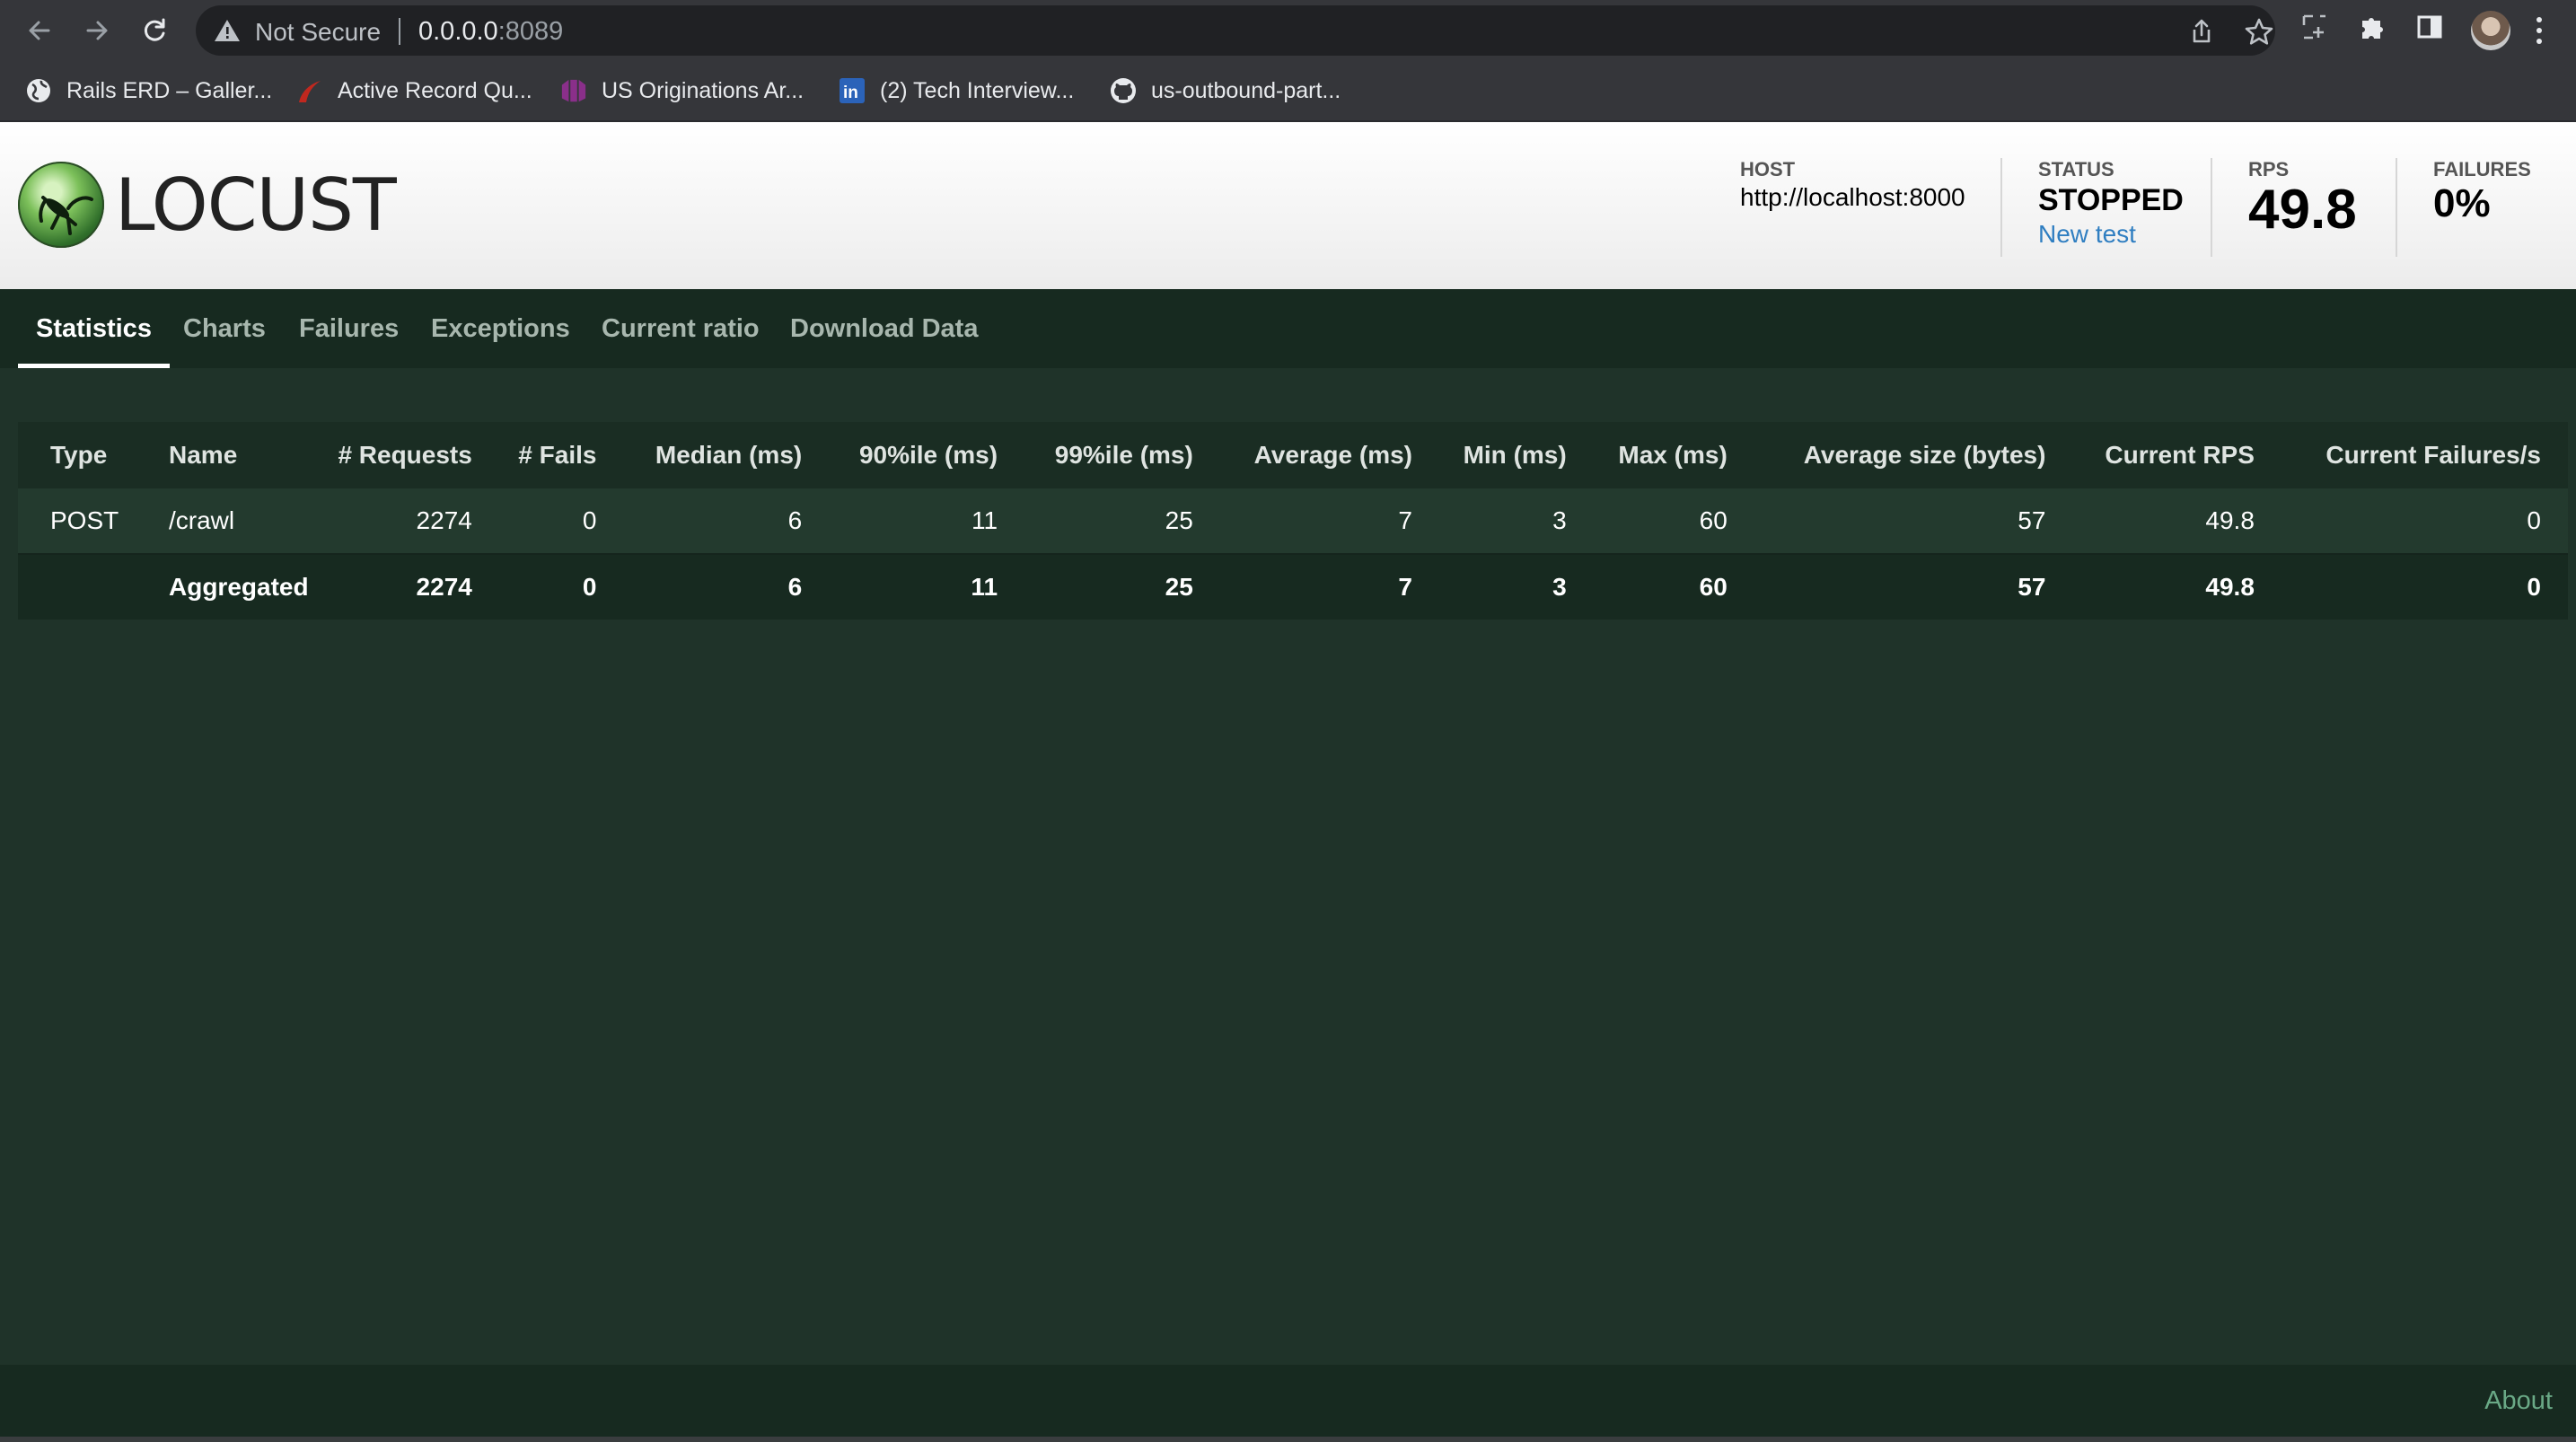  I want to click on column-header: Current RPS, so click(2176, 455).